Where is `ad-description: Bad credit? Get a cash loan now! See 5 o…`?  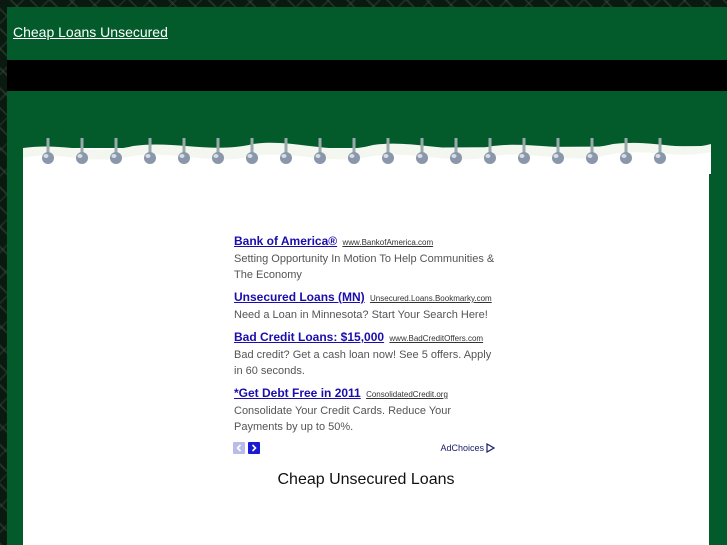 ad-description: Bad credit? Get a cash loan now! See 5 o… is located at coordinates (363, 363).